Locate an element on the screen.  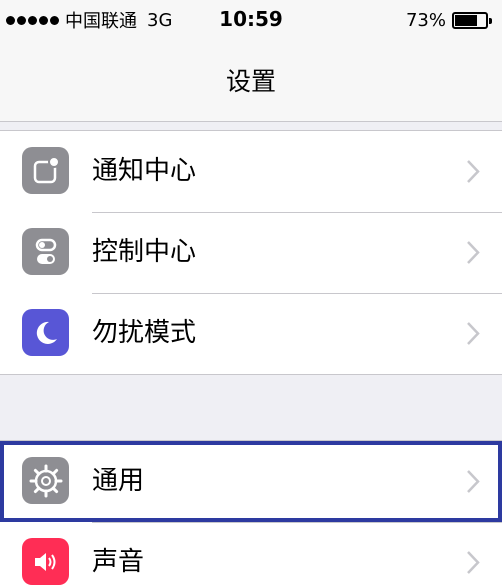
settings-row-do-not-disturb: 勿扰模式 is located at coordinates (251, 333).